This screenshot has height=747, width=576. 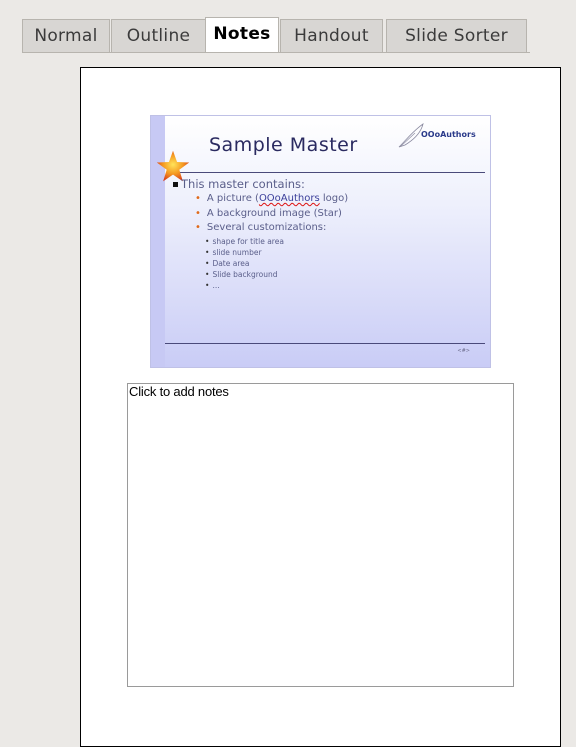 I want to click on list-item: This master contains:, so click(x=323, y=184).